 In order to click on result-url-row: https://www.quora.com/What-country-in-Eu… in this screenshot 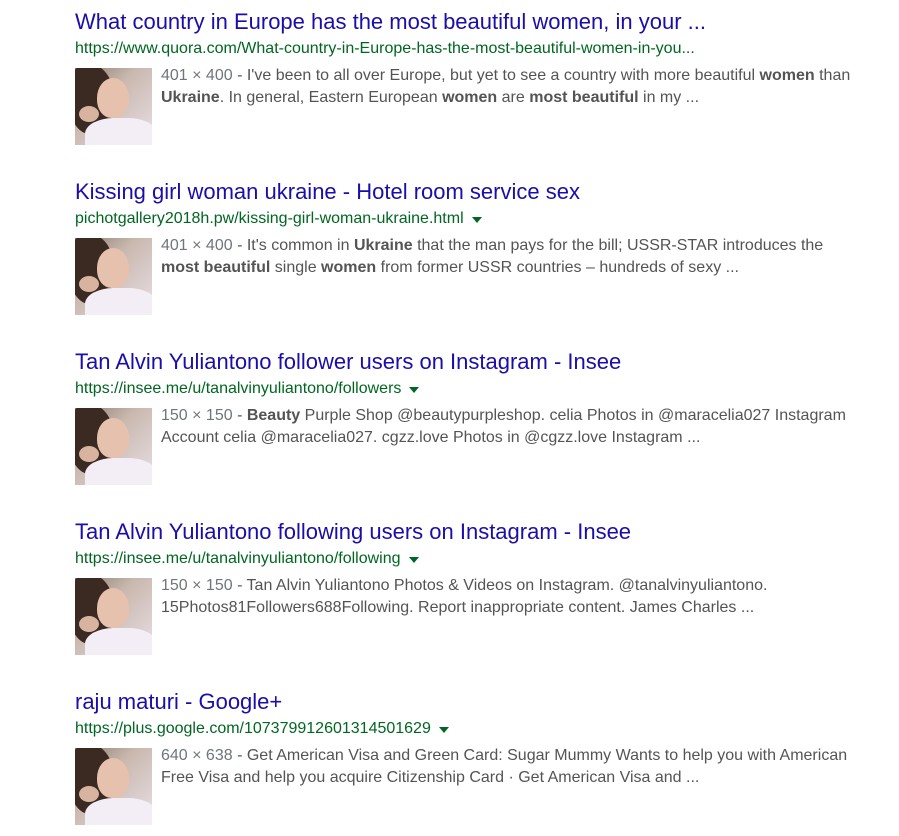, I will do `click(475, 49)`.